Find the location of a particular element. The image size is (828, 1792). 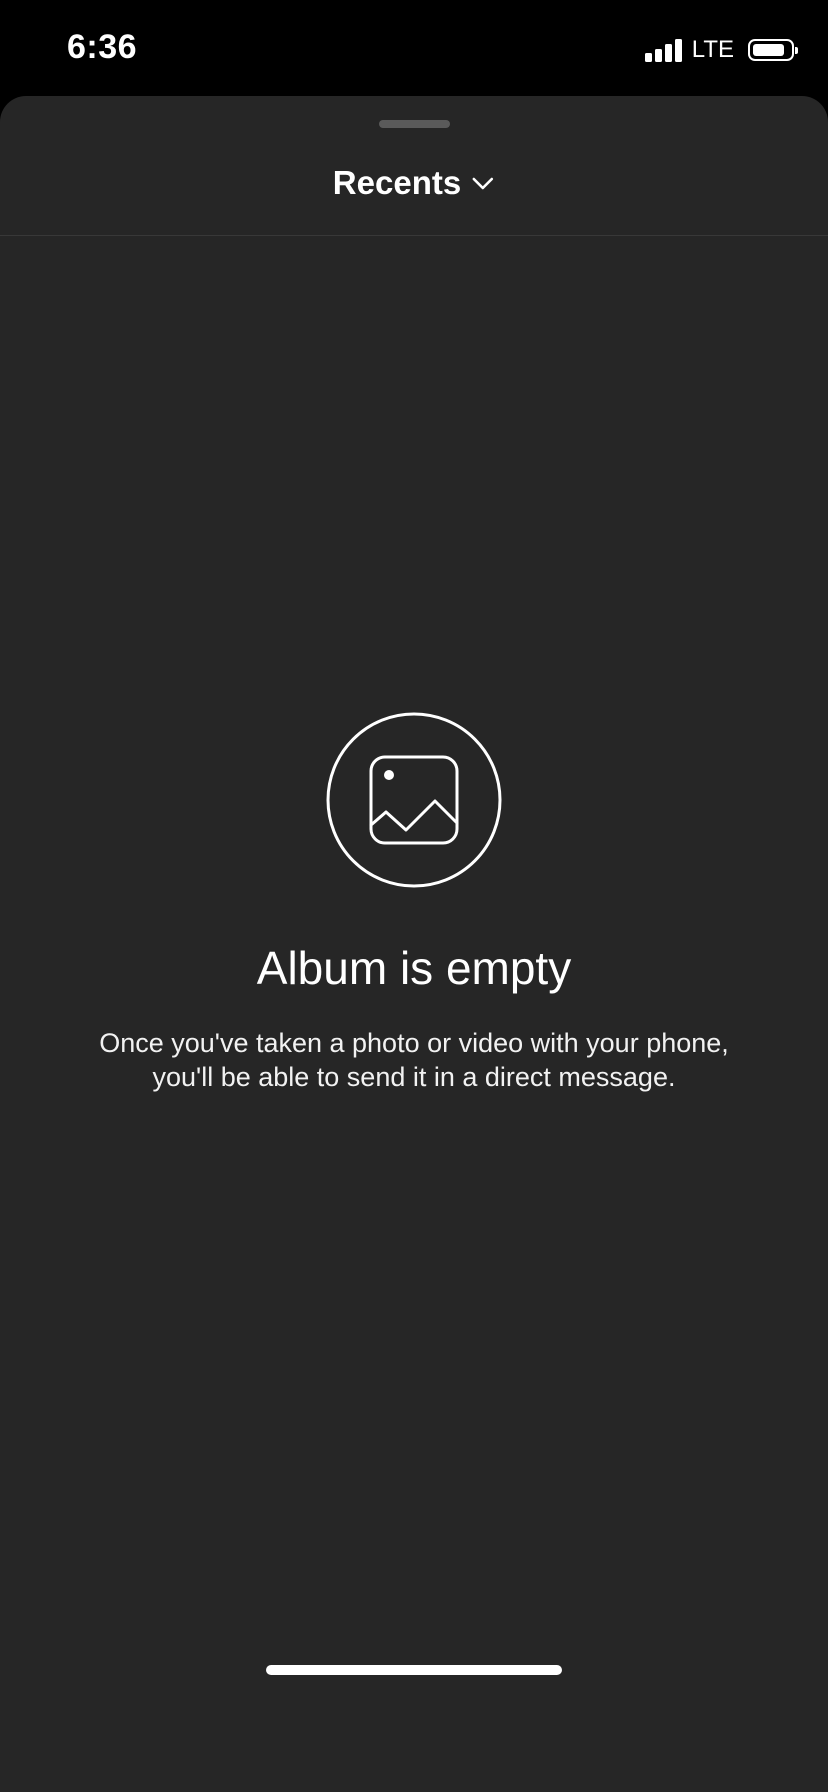

album-selector-button: Recents is located at coordinates (414, 183).